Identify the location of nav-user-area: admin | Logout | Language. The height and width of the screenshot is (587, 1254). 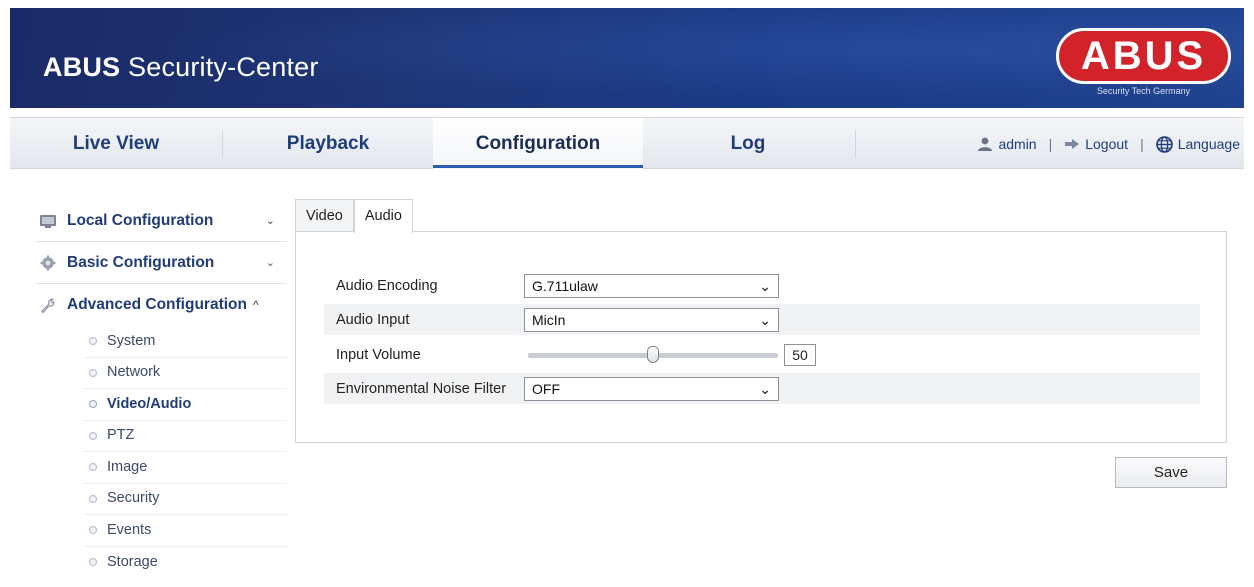
(1108, 144).